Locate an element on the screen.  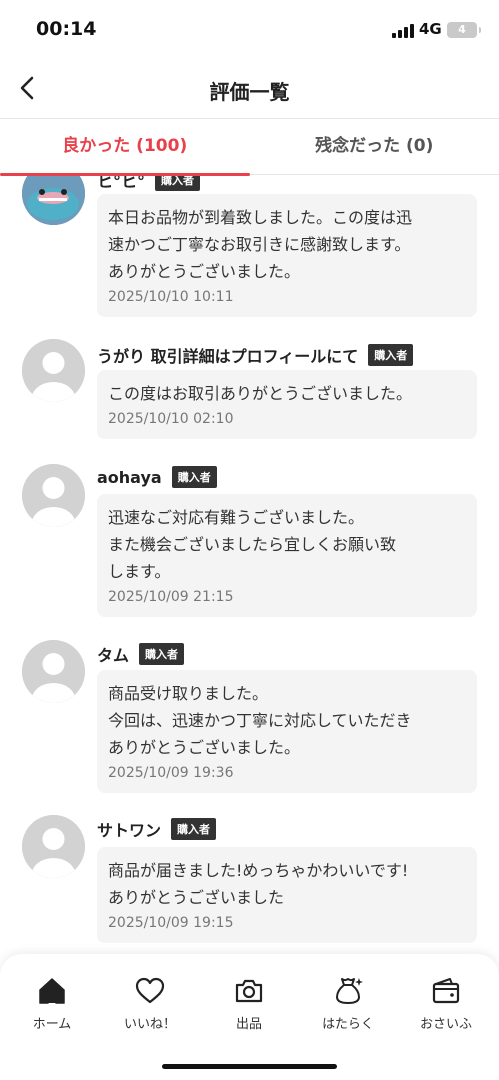
review-date: 2025/10/09 21:15 is located at coordinates (171, 597).